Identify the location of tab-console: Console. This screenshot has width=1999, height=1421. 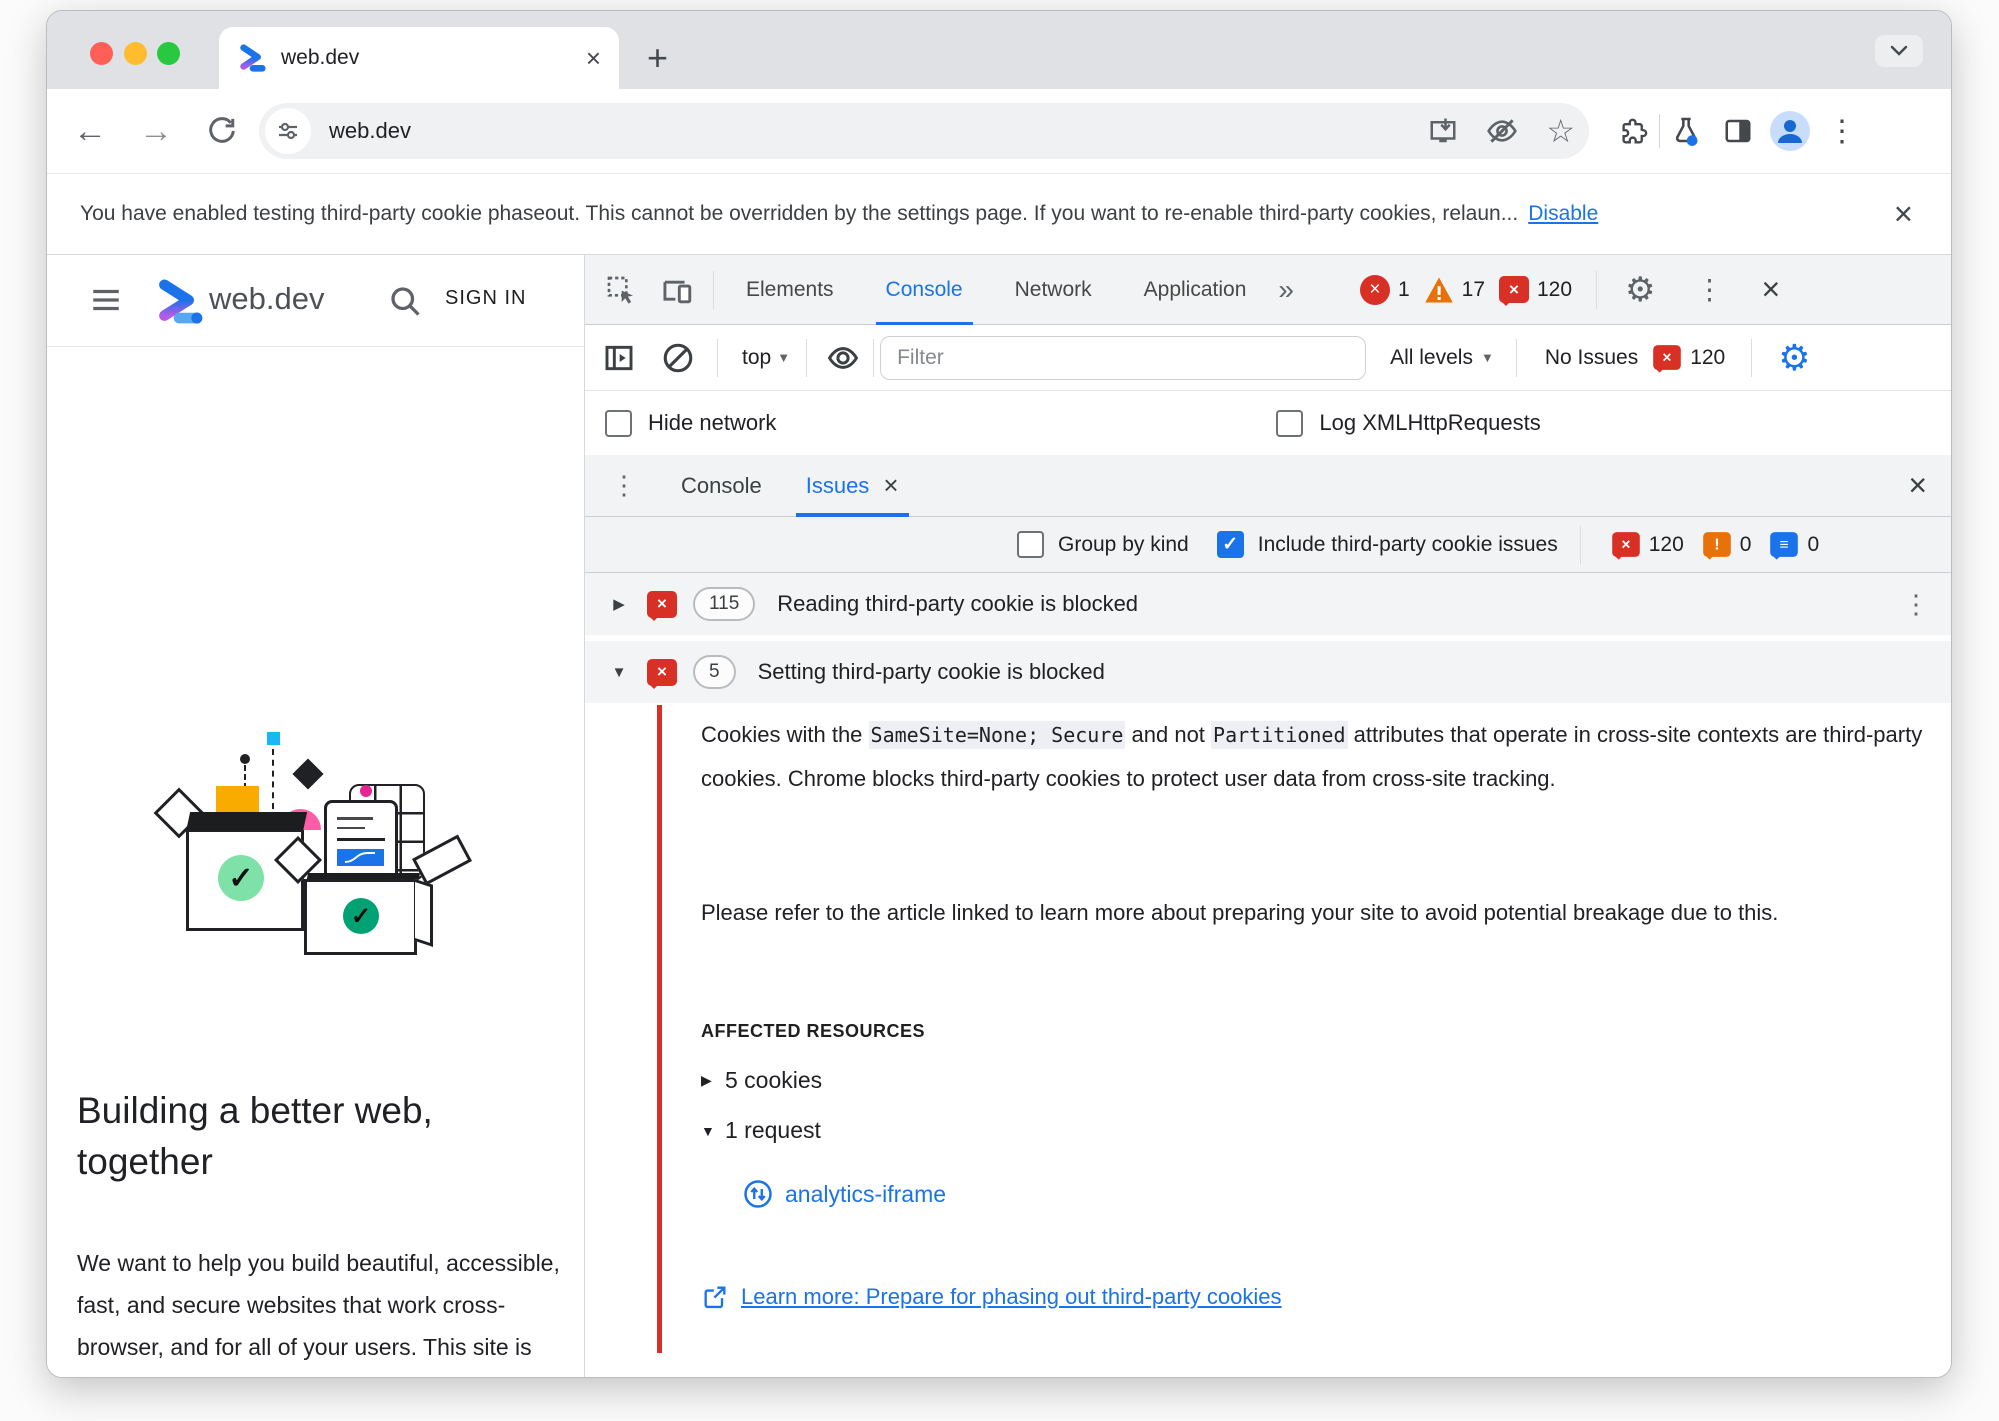
(924, 290).